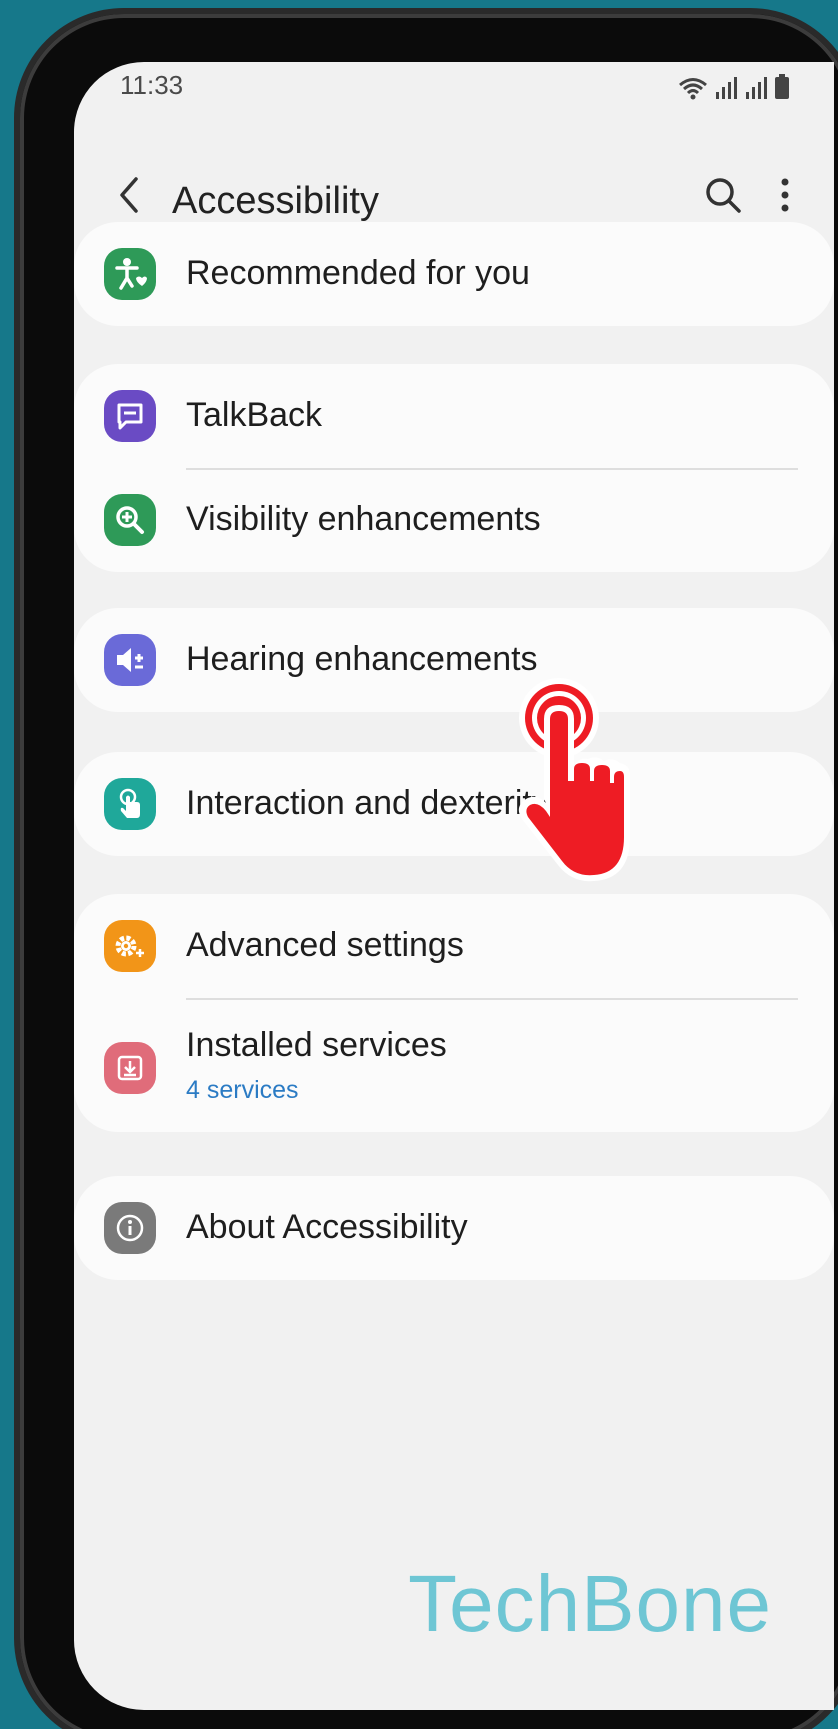 This screenshot has width=838, height=1729. What do you see at coordinates (130, 804) in the screenshot?
I see `touch-hand-icon` at bounding box center [130, 804].